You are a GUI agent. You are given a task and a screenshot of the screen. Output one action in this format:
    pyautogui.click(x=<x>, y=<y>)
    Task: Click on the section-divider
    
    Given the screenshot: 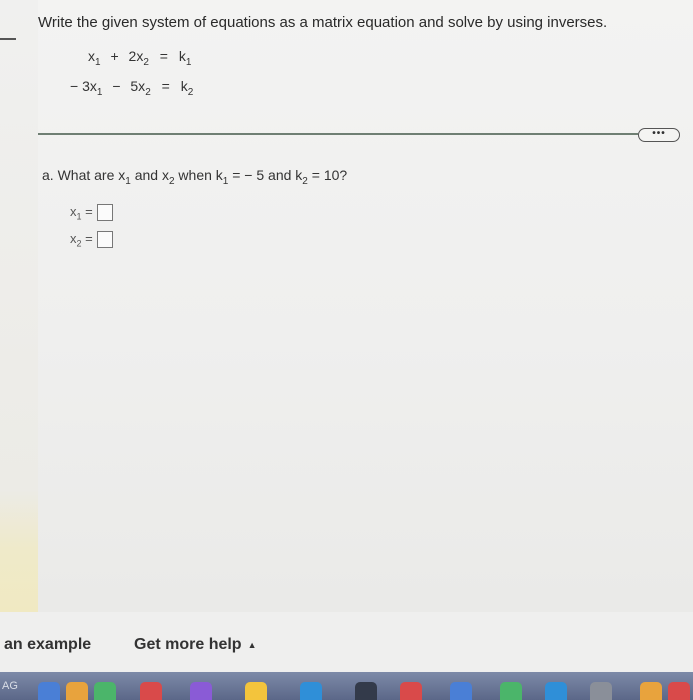 What is the action you would take?
    pyautogui.click(x=338, y=134)
    